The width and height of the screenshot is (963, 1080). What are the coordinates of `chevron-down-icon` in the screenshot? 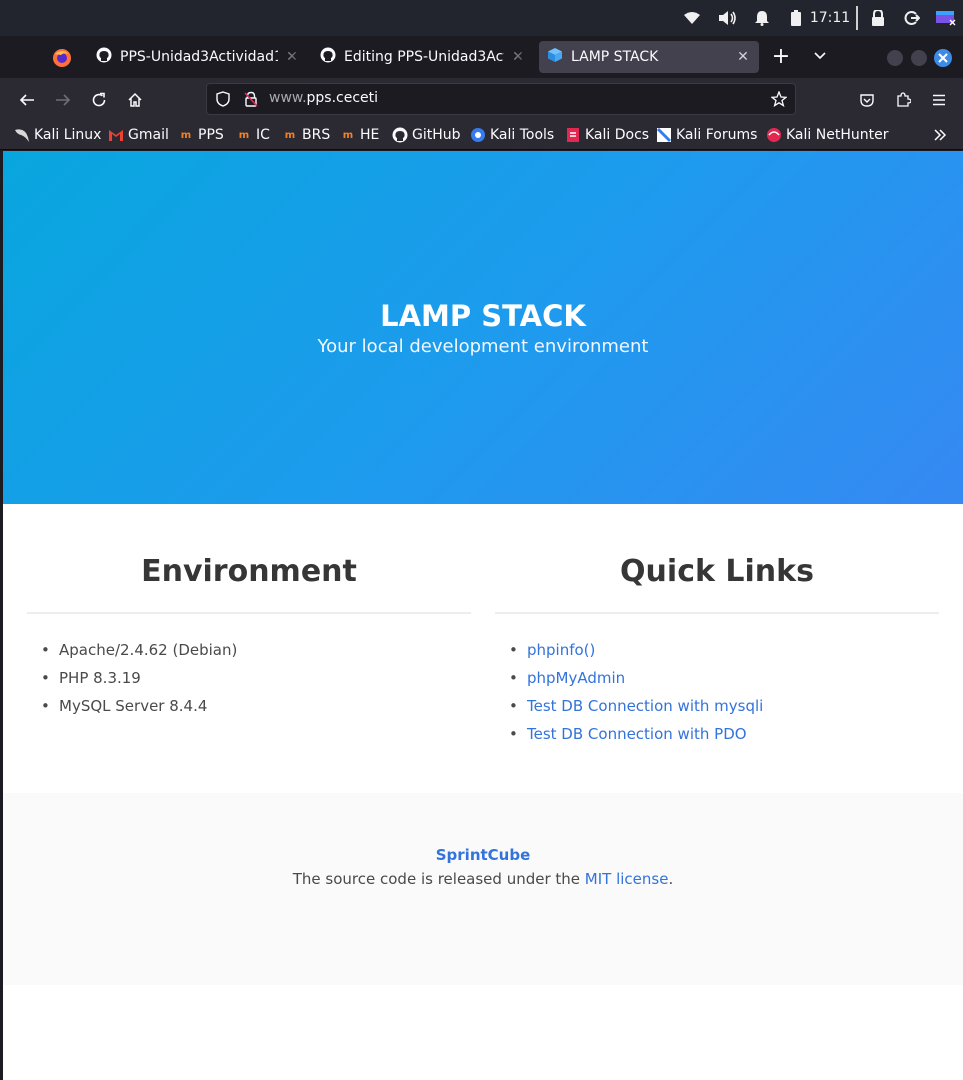 It's located at (822, 57).